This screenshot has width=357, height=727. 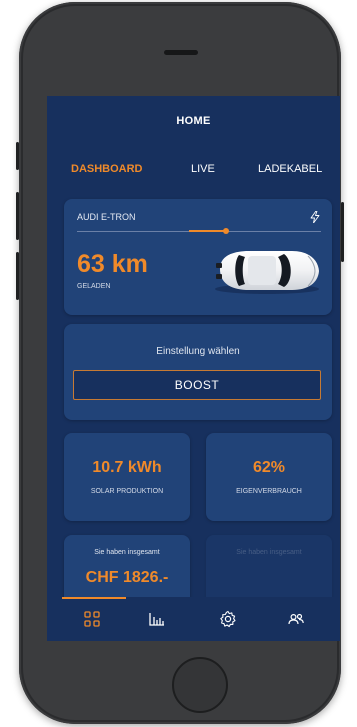 What do you see at coordinates (198, 257) in the screenshot?
I see `vehicle-card: AUDI E-TRON 63 km GELADEN` at bounding box center [198, 257].